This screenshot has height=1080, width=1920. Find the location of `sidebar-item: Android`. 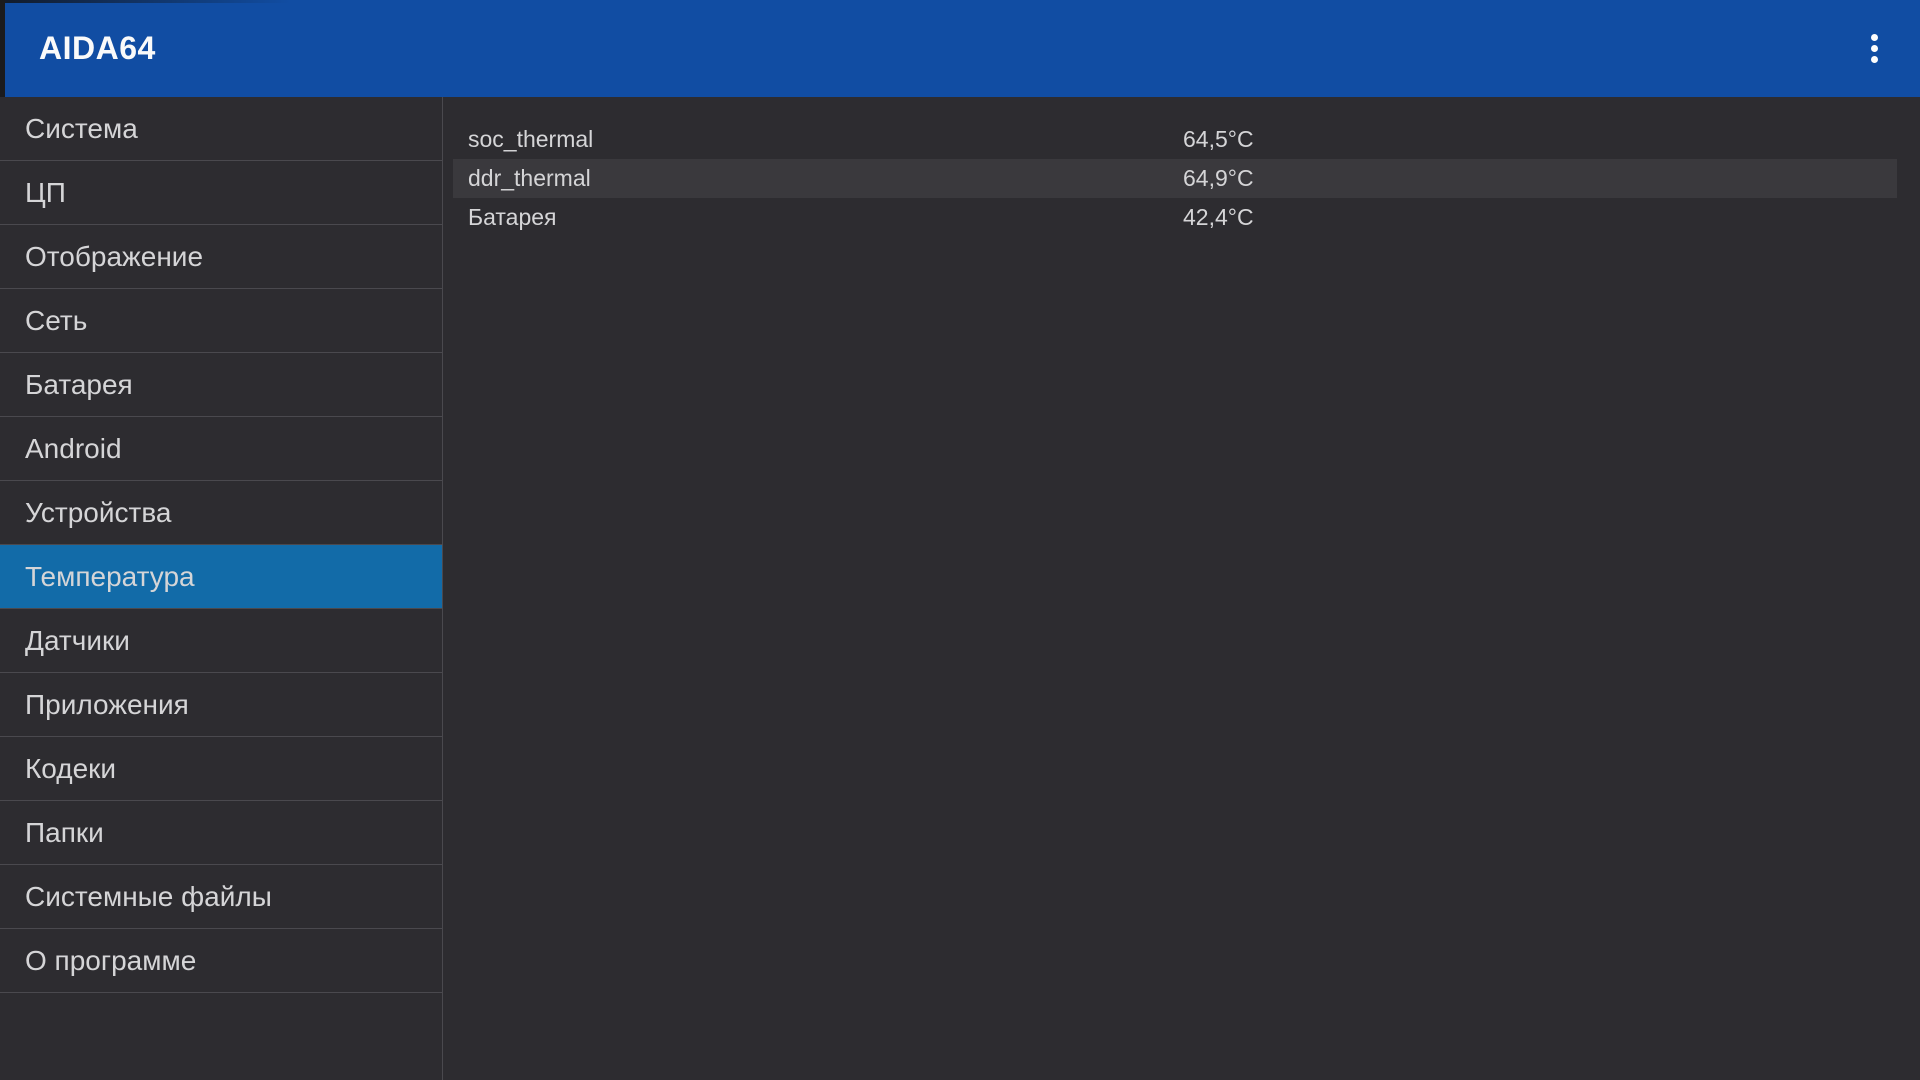

sidebar-item: Android is located at coordinates (221, 449).